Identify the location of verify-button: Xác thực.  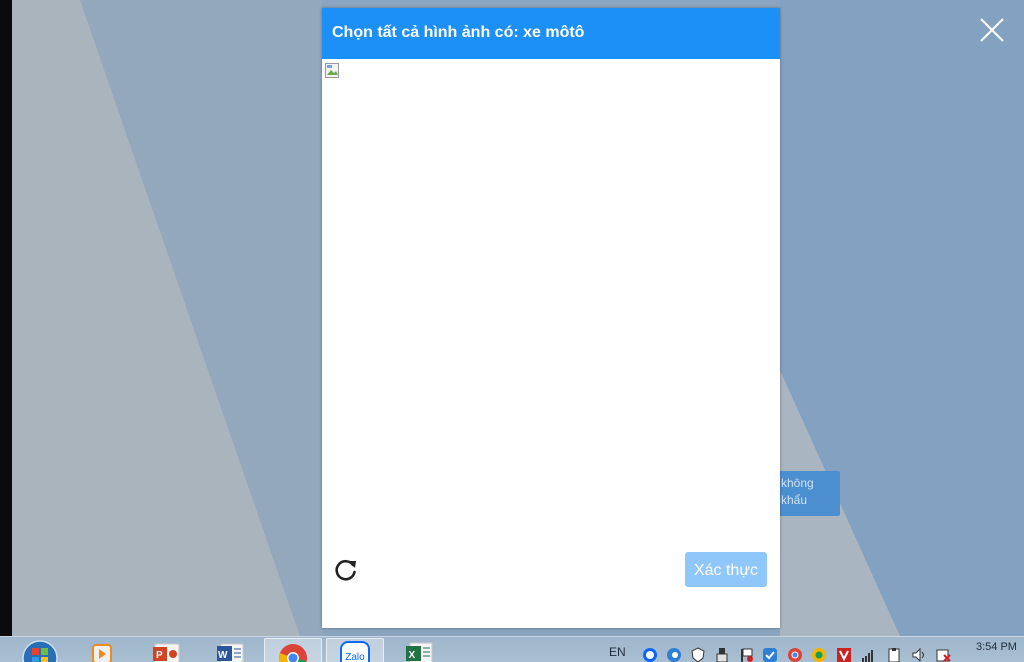
(726, 569).